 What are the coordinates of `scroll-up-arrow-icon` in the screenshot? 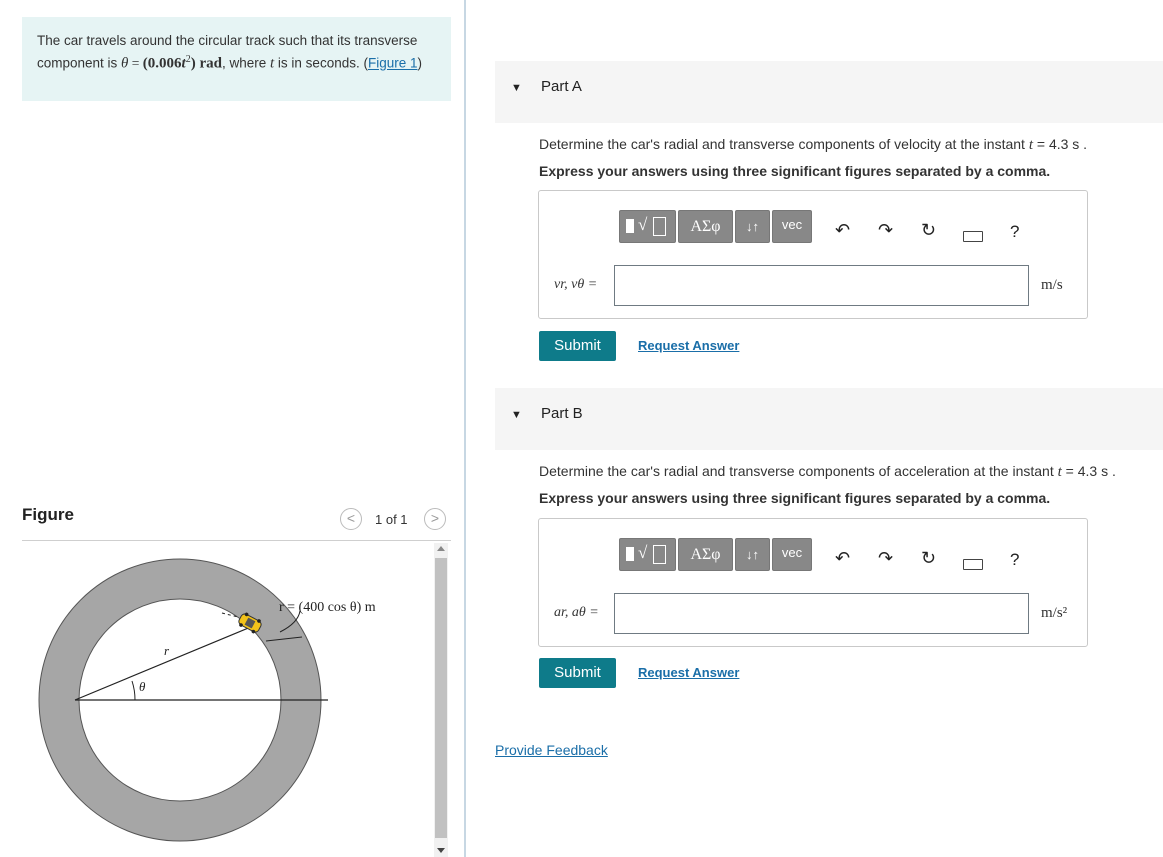 It's located at (441, 548).